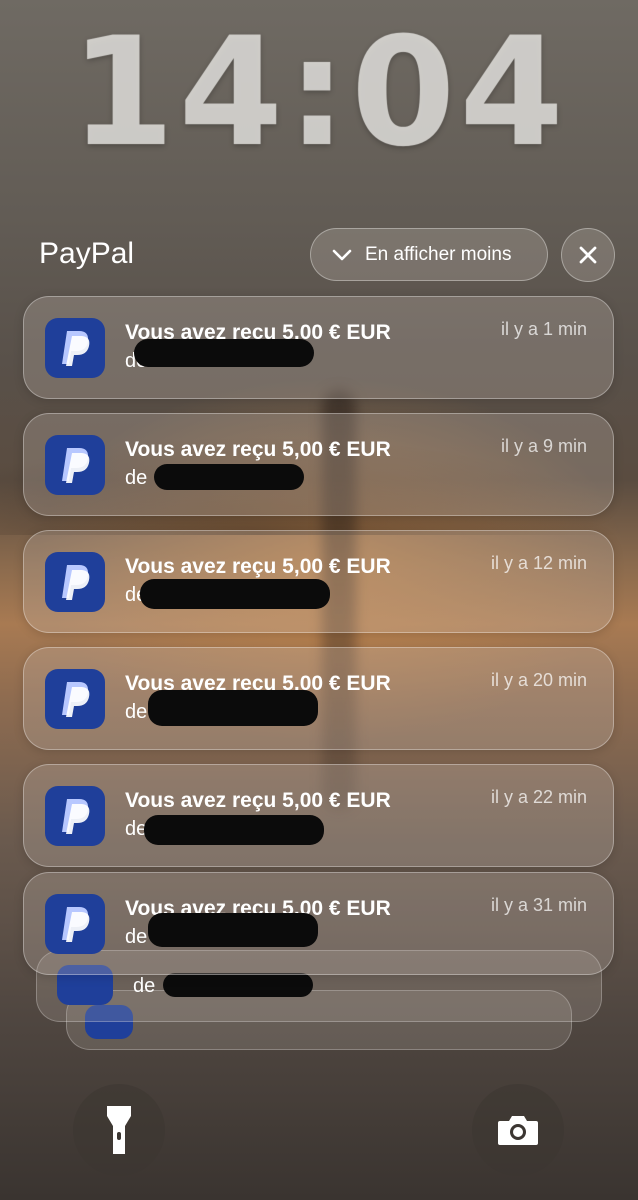 The width and height of the screenshot is (638, 1200). I want to click on notification-card: Vous avez reçu 5,00 € EUR de il y a 20 min, so click(318, 698).